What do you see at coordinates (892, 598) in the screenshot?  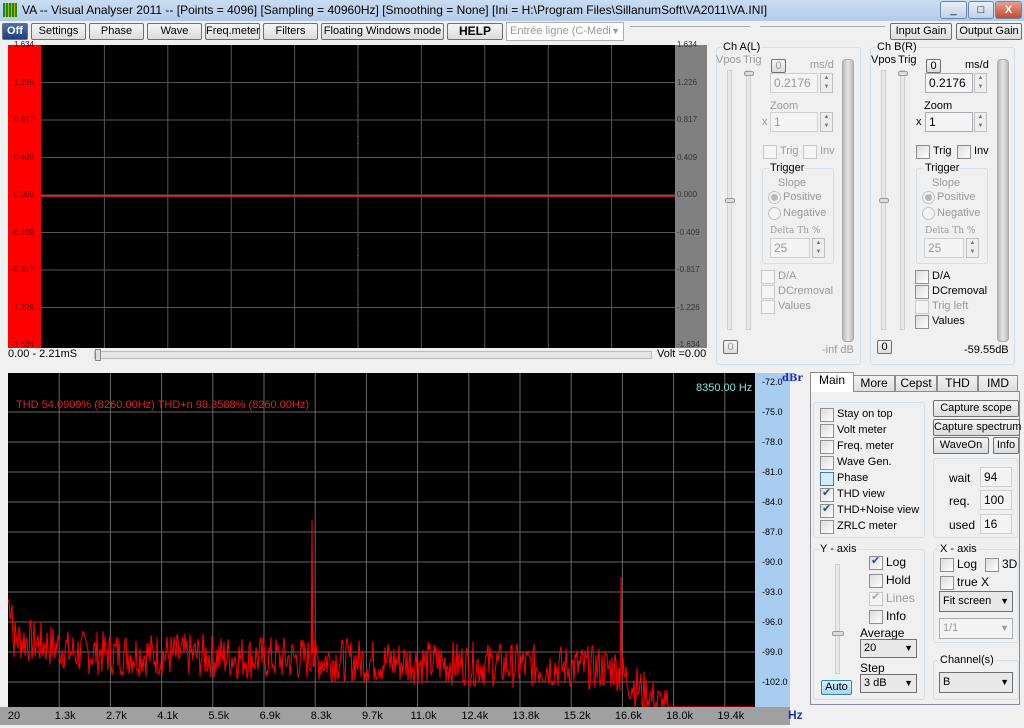 I see `lines-checkbox: Lines` at bounding box center [892, 598].